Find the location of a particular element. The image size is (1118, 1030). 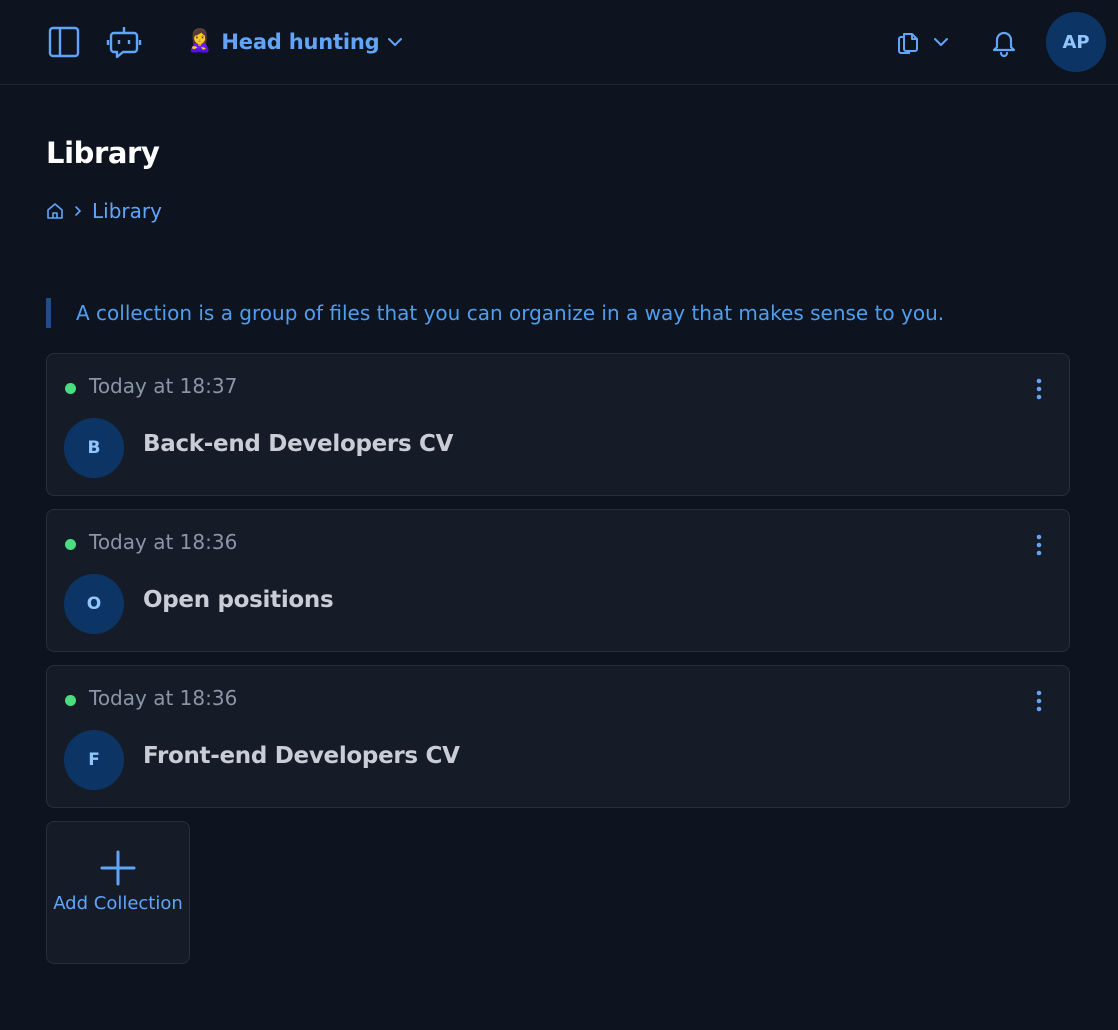

workspace-selector: 🙎‍♀️ Head hunting is located at coordinates (294, 42).